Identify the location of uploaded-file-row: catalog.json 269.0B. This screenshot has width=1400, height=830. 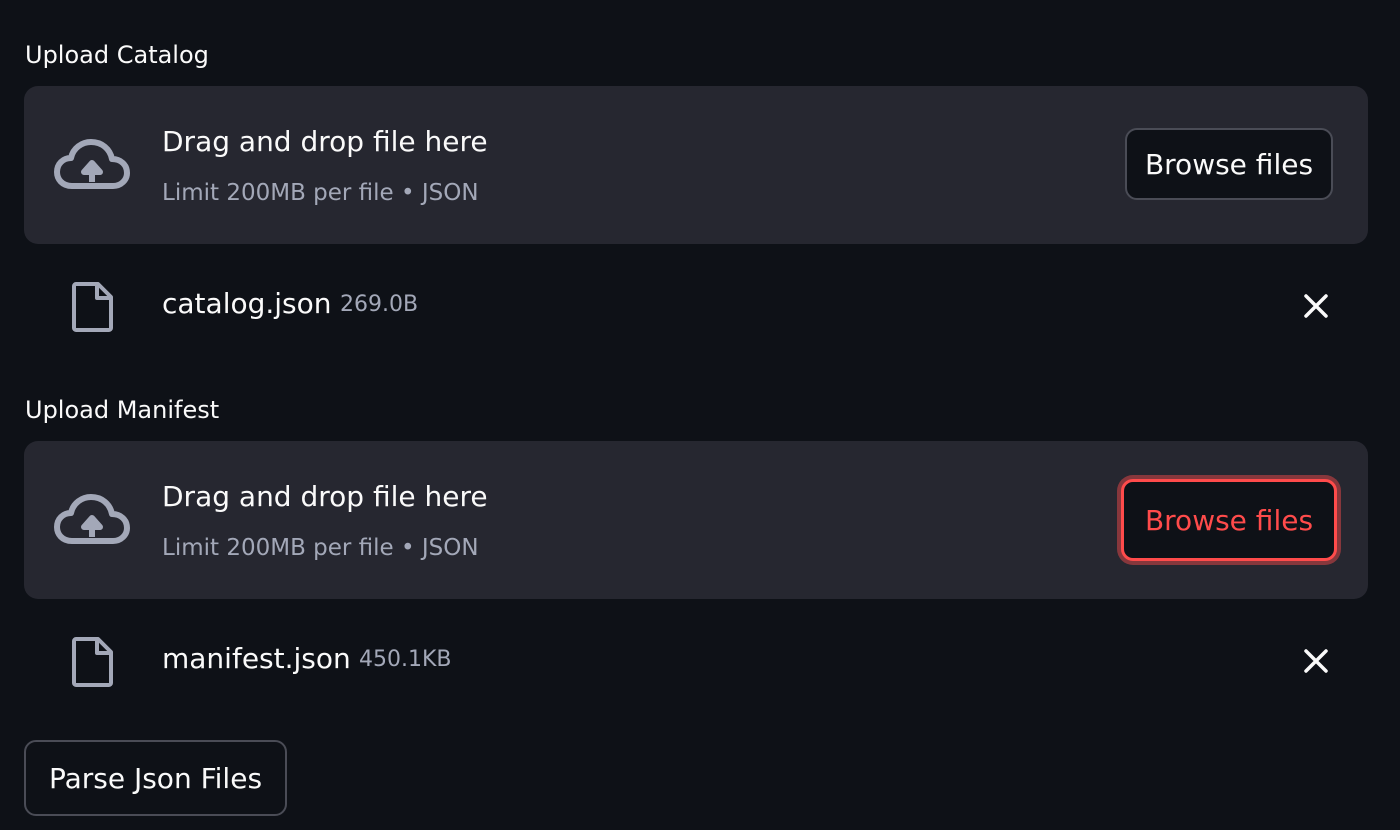
(696, 306).